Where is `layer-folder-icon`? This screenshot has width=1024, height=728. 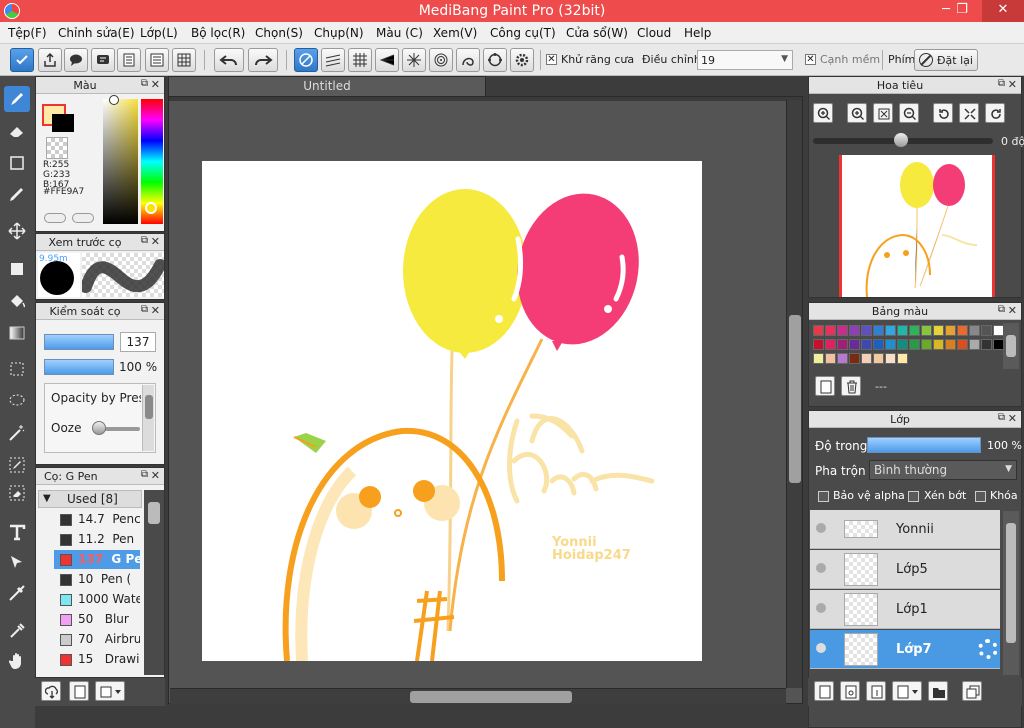 layer-folder-icon is located at coordinates (938, 691).